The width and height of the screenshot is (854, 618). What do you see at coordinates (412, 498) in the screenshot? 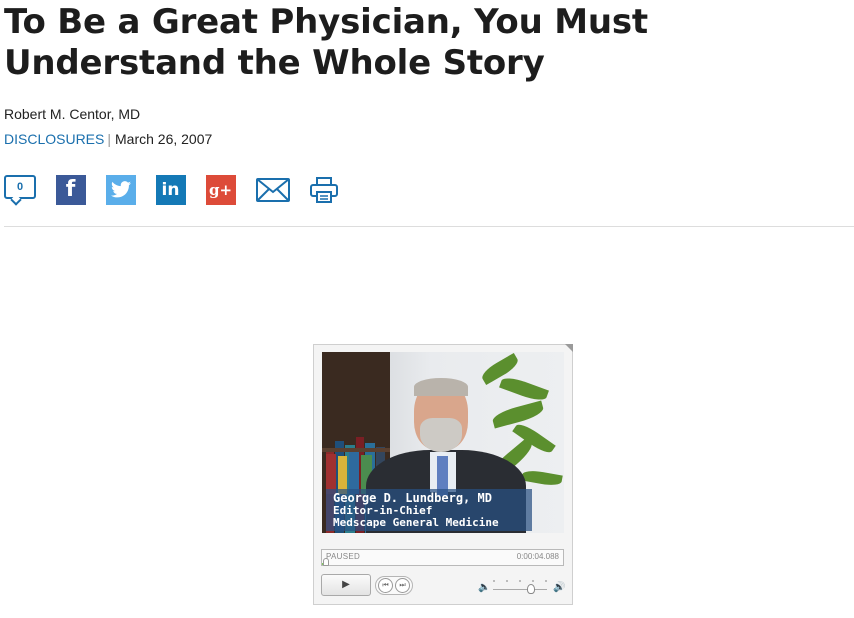
I see `caption-name: George D. Lundberg, MD` at bounding box center [412, 498].